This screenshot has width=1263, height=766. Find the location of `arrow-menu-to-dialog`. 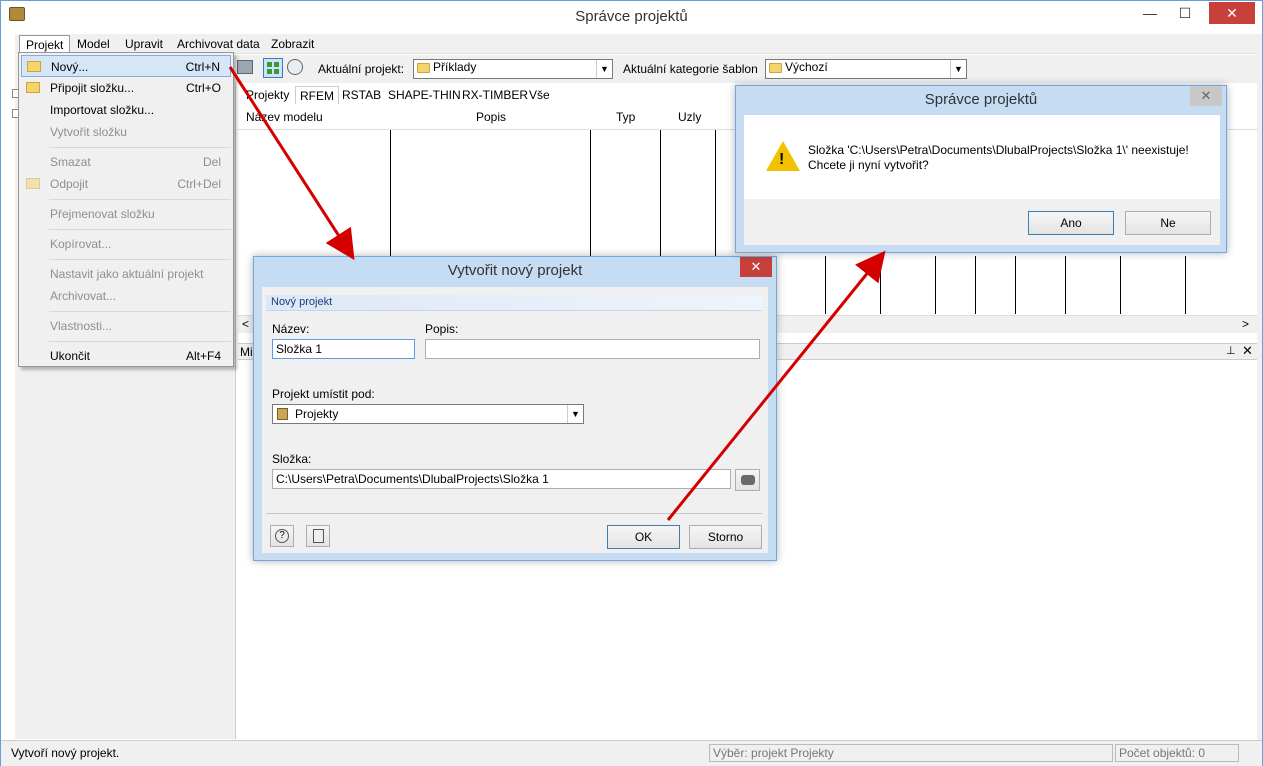

arrow-menu-to-dialog is located at coordinates (291, 163).